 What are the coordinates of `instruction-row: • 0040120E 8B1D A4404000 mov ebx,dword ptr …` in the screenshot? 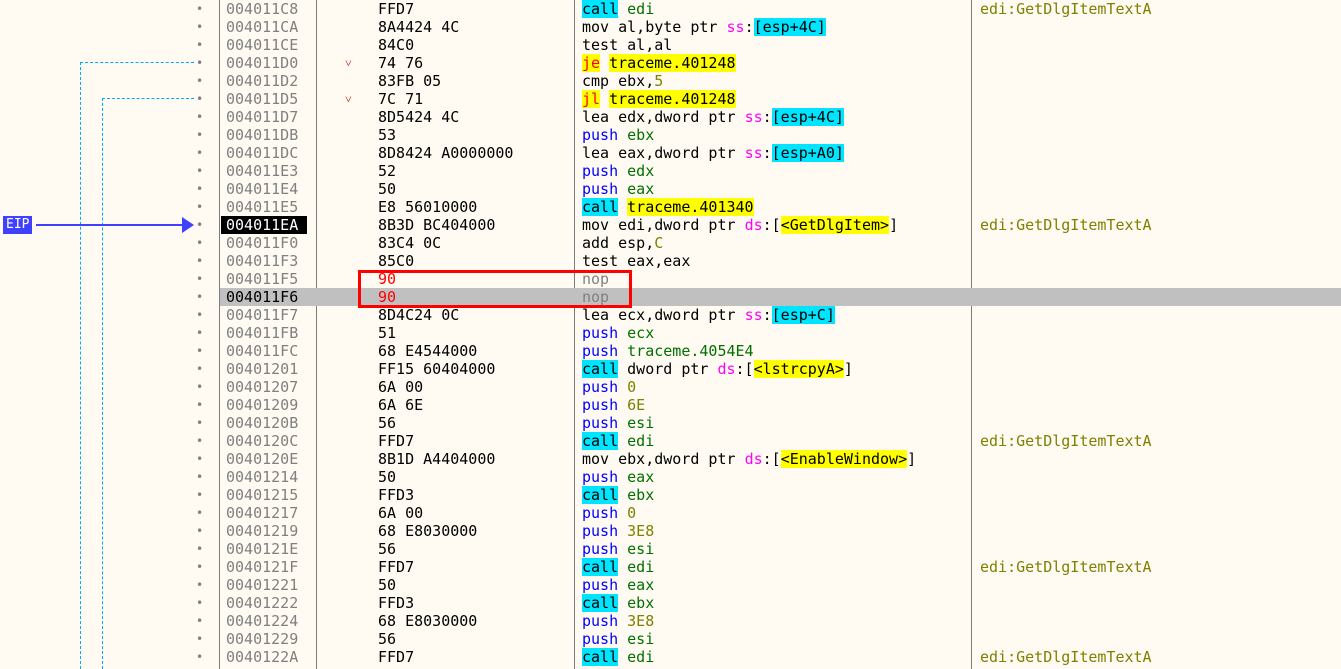 It's located at (670, 459).